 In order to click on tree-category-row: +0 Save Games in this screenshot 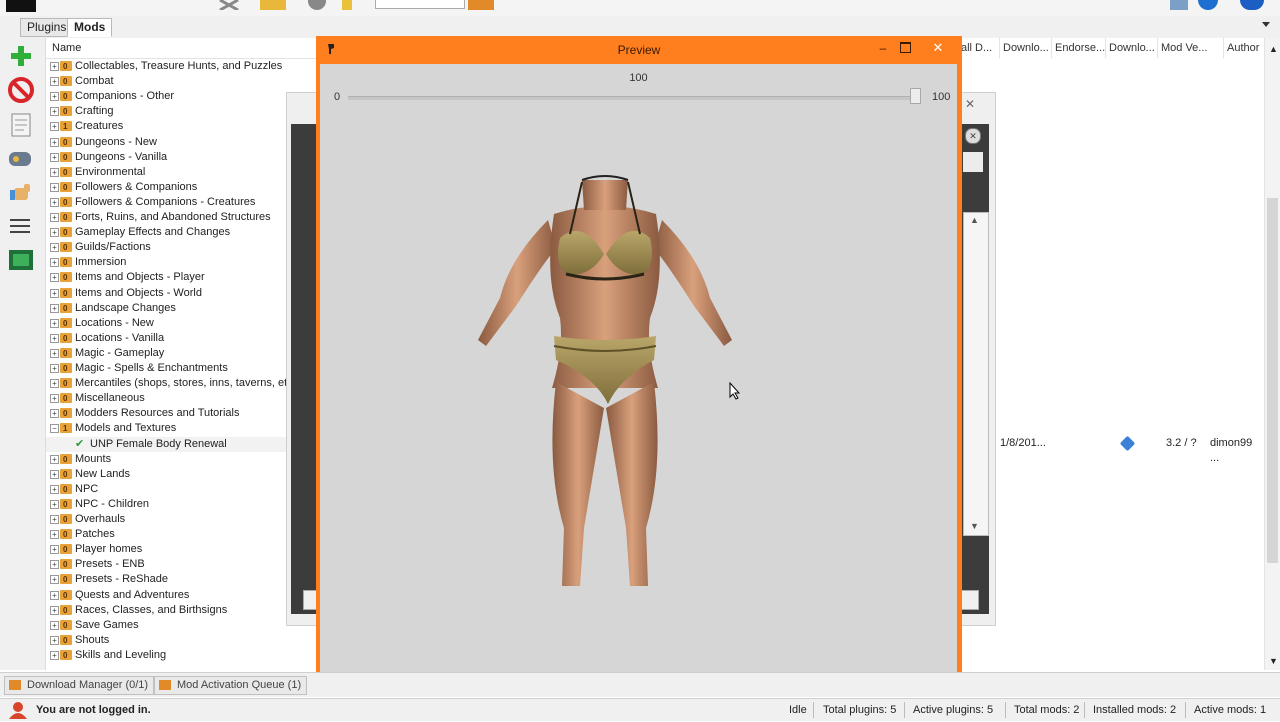, I will do `click(182, 625)`.